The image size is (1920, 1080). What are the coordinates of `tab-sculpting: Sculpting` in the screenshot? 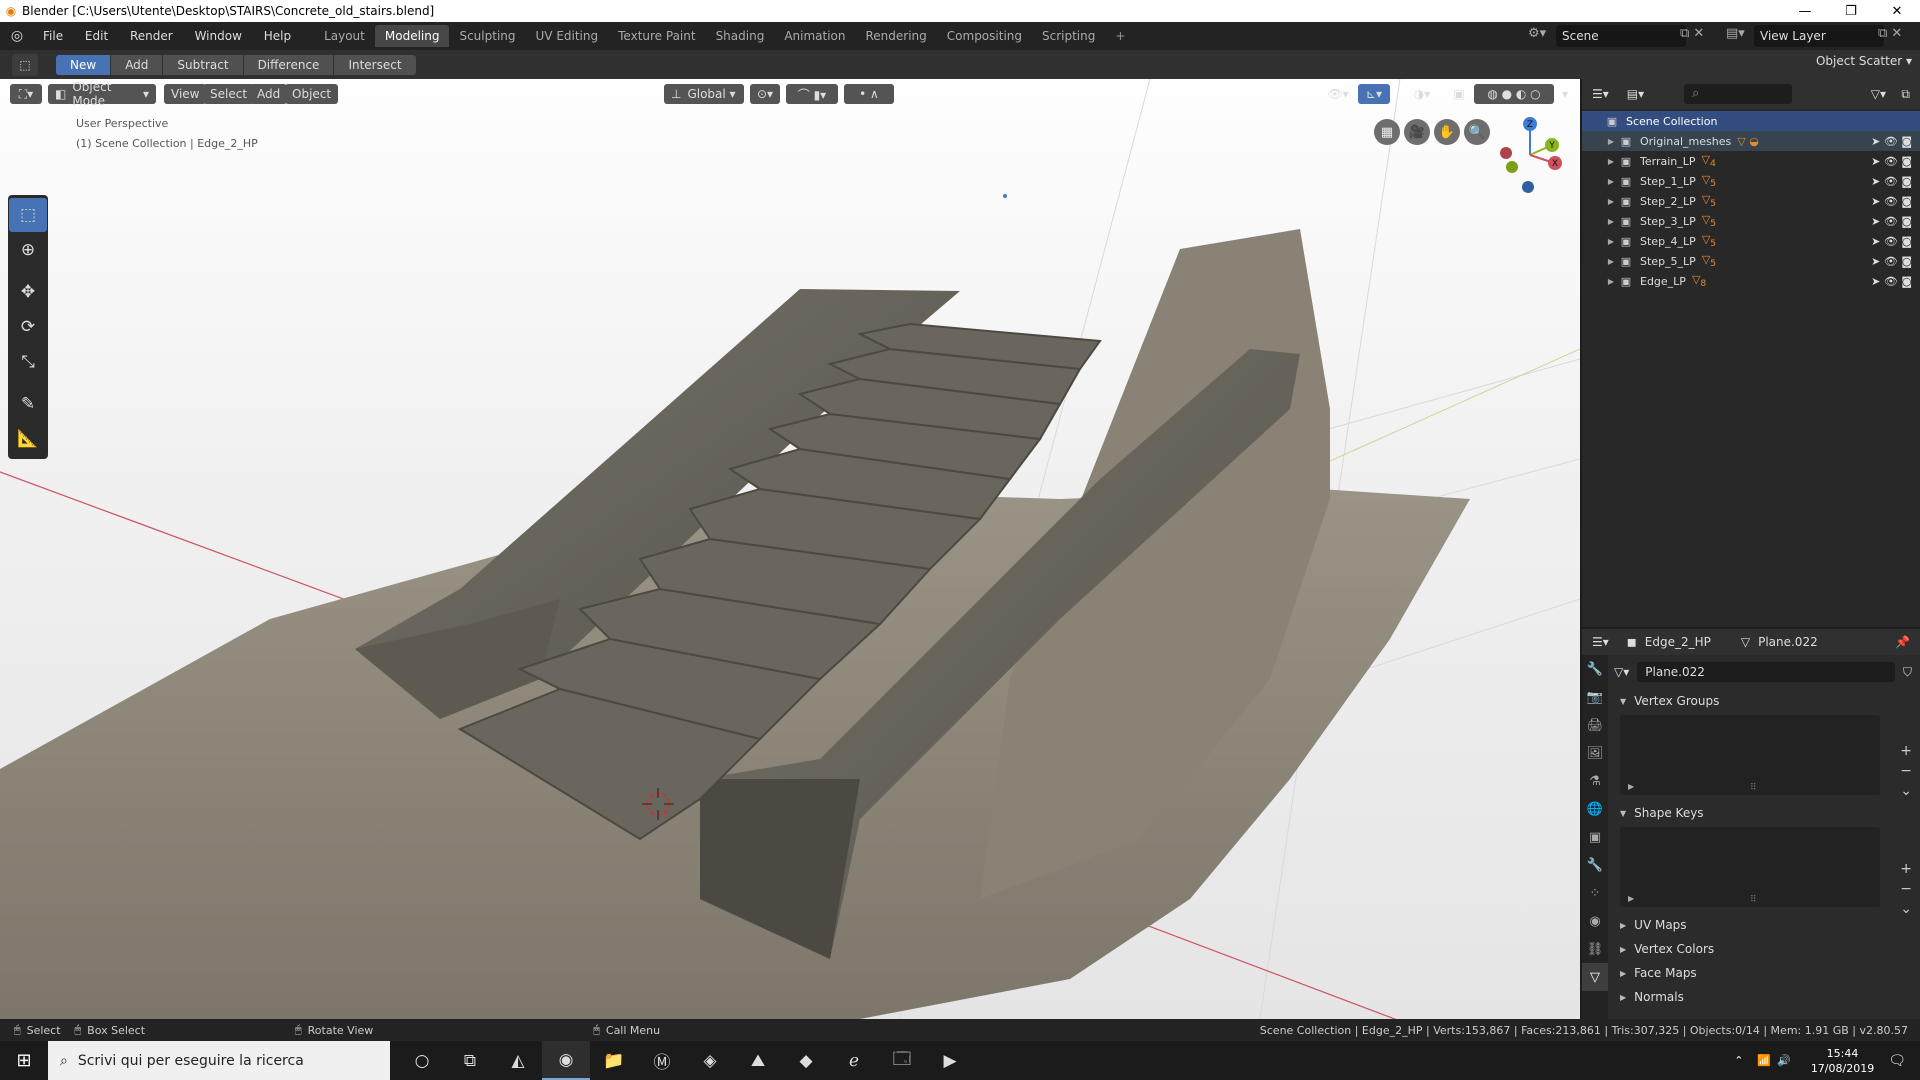 It's located at (487, 36).